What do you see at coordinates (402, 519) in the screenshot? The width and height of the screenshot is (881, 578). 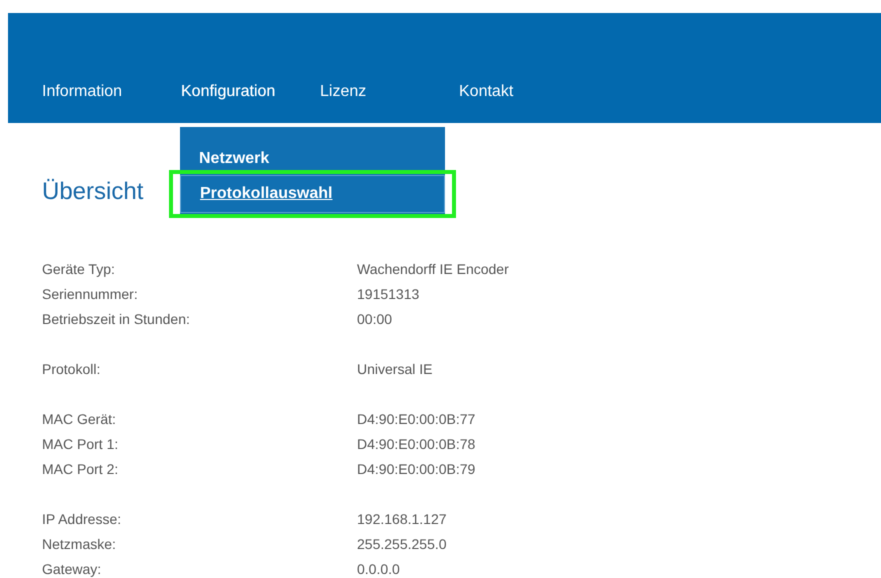 I see `field-value: 192.168.1.127` at bounding box center [402, 519].